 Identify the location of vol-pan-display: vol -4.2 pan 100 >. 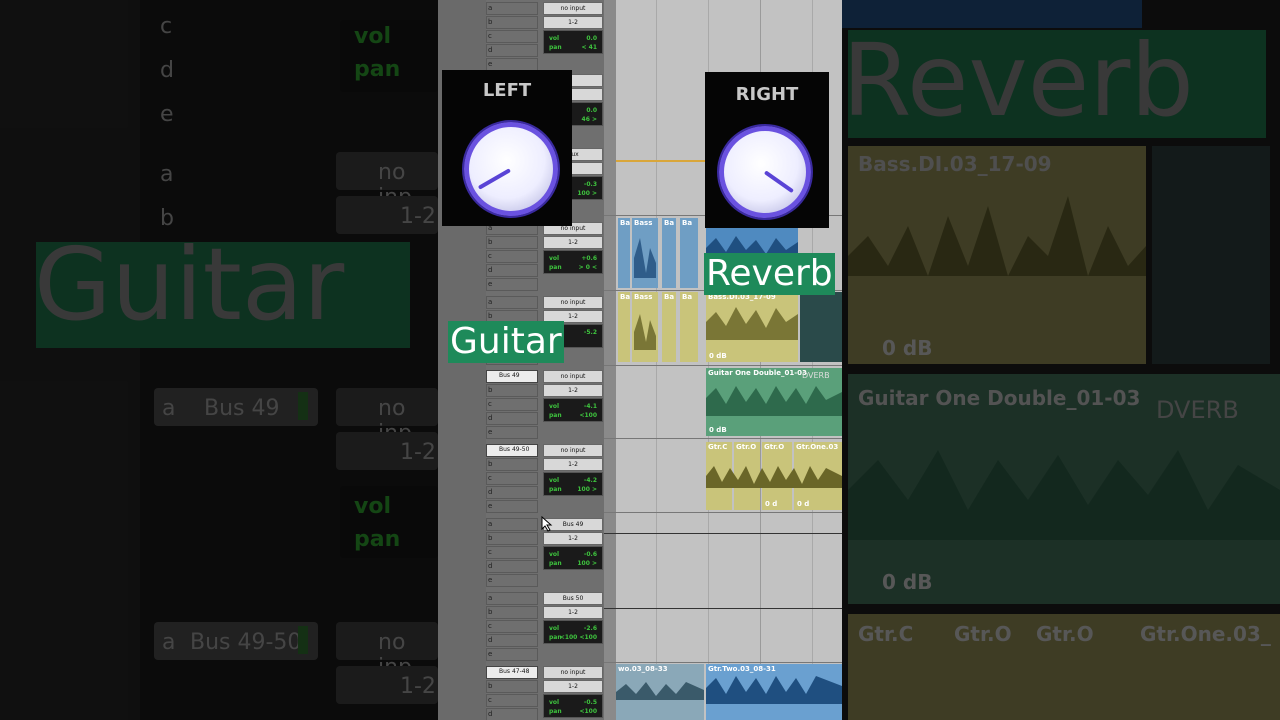
(573, 484).